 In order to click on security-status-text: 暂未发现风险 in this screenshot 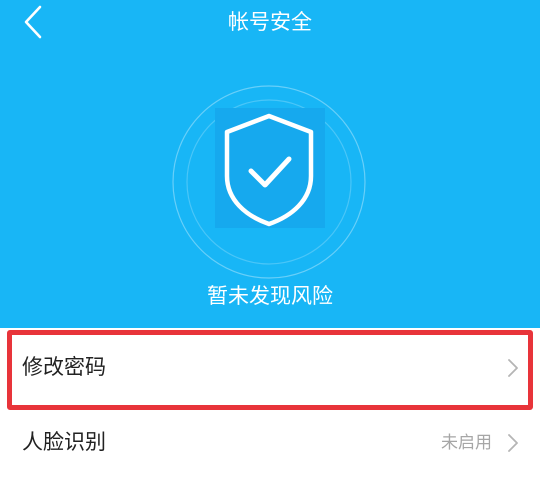, I will do `click(270, 296)`.